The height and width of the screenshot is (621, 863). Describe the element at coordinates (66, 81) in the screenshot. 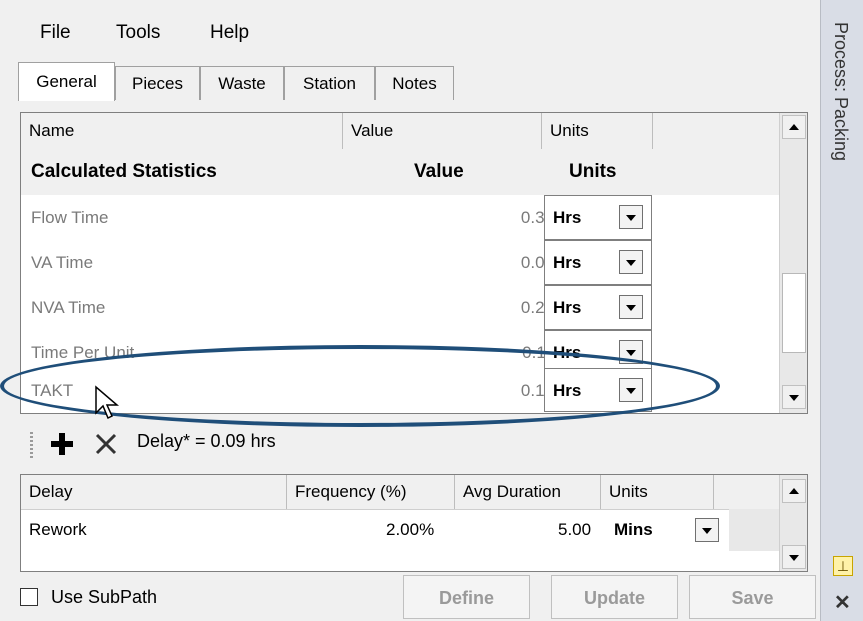

I see `tab-general: General` at that location.